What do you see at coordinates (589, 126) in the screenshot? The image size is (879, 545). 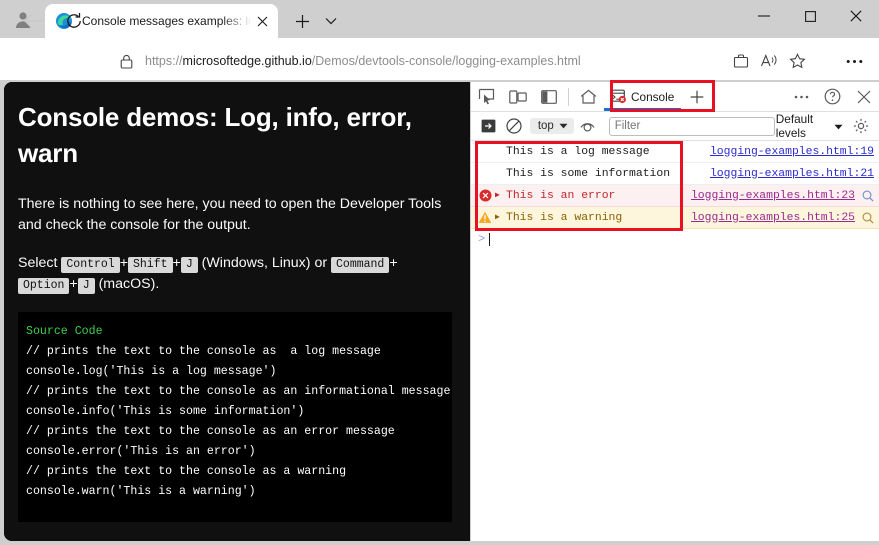 I see `live-expression-icon` at bounding box center [589, 126].